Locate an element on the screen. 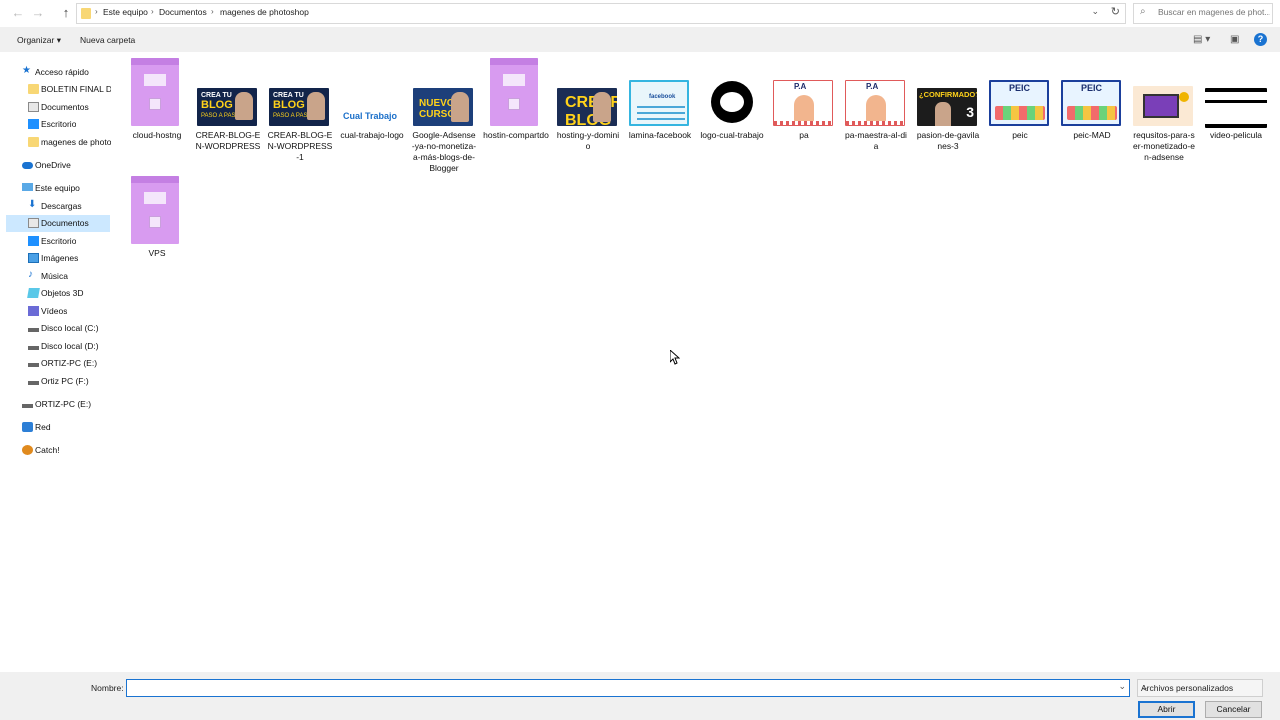  image-thumbnail: NUEVO CURSO is located at coordinates (443, 107).